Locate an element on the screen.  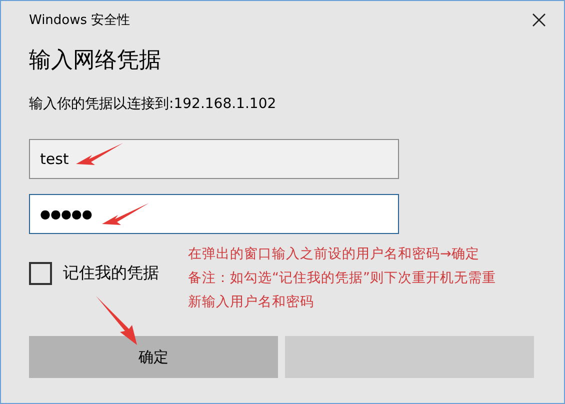
dialog-heading: 输入网络凭据 is located at coordinates (95, 61).